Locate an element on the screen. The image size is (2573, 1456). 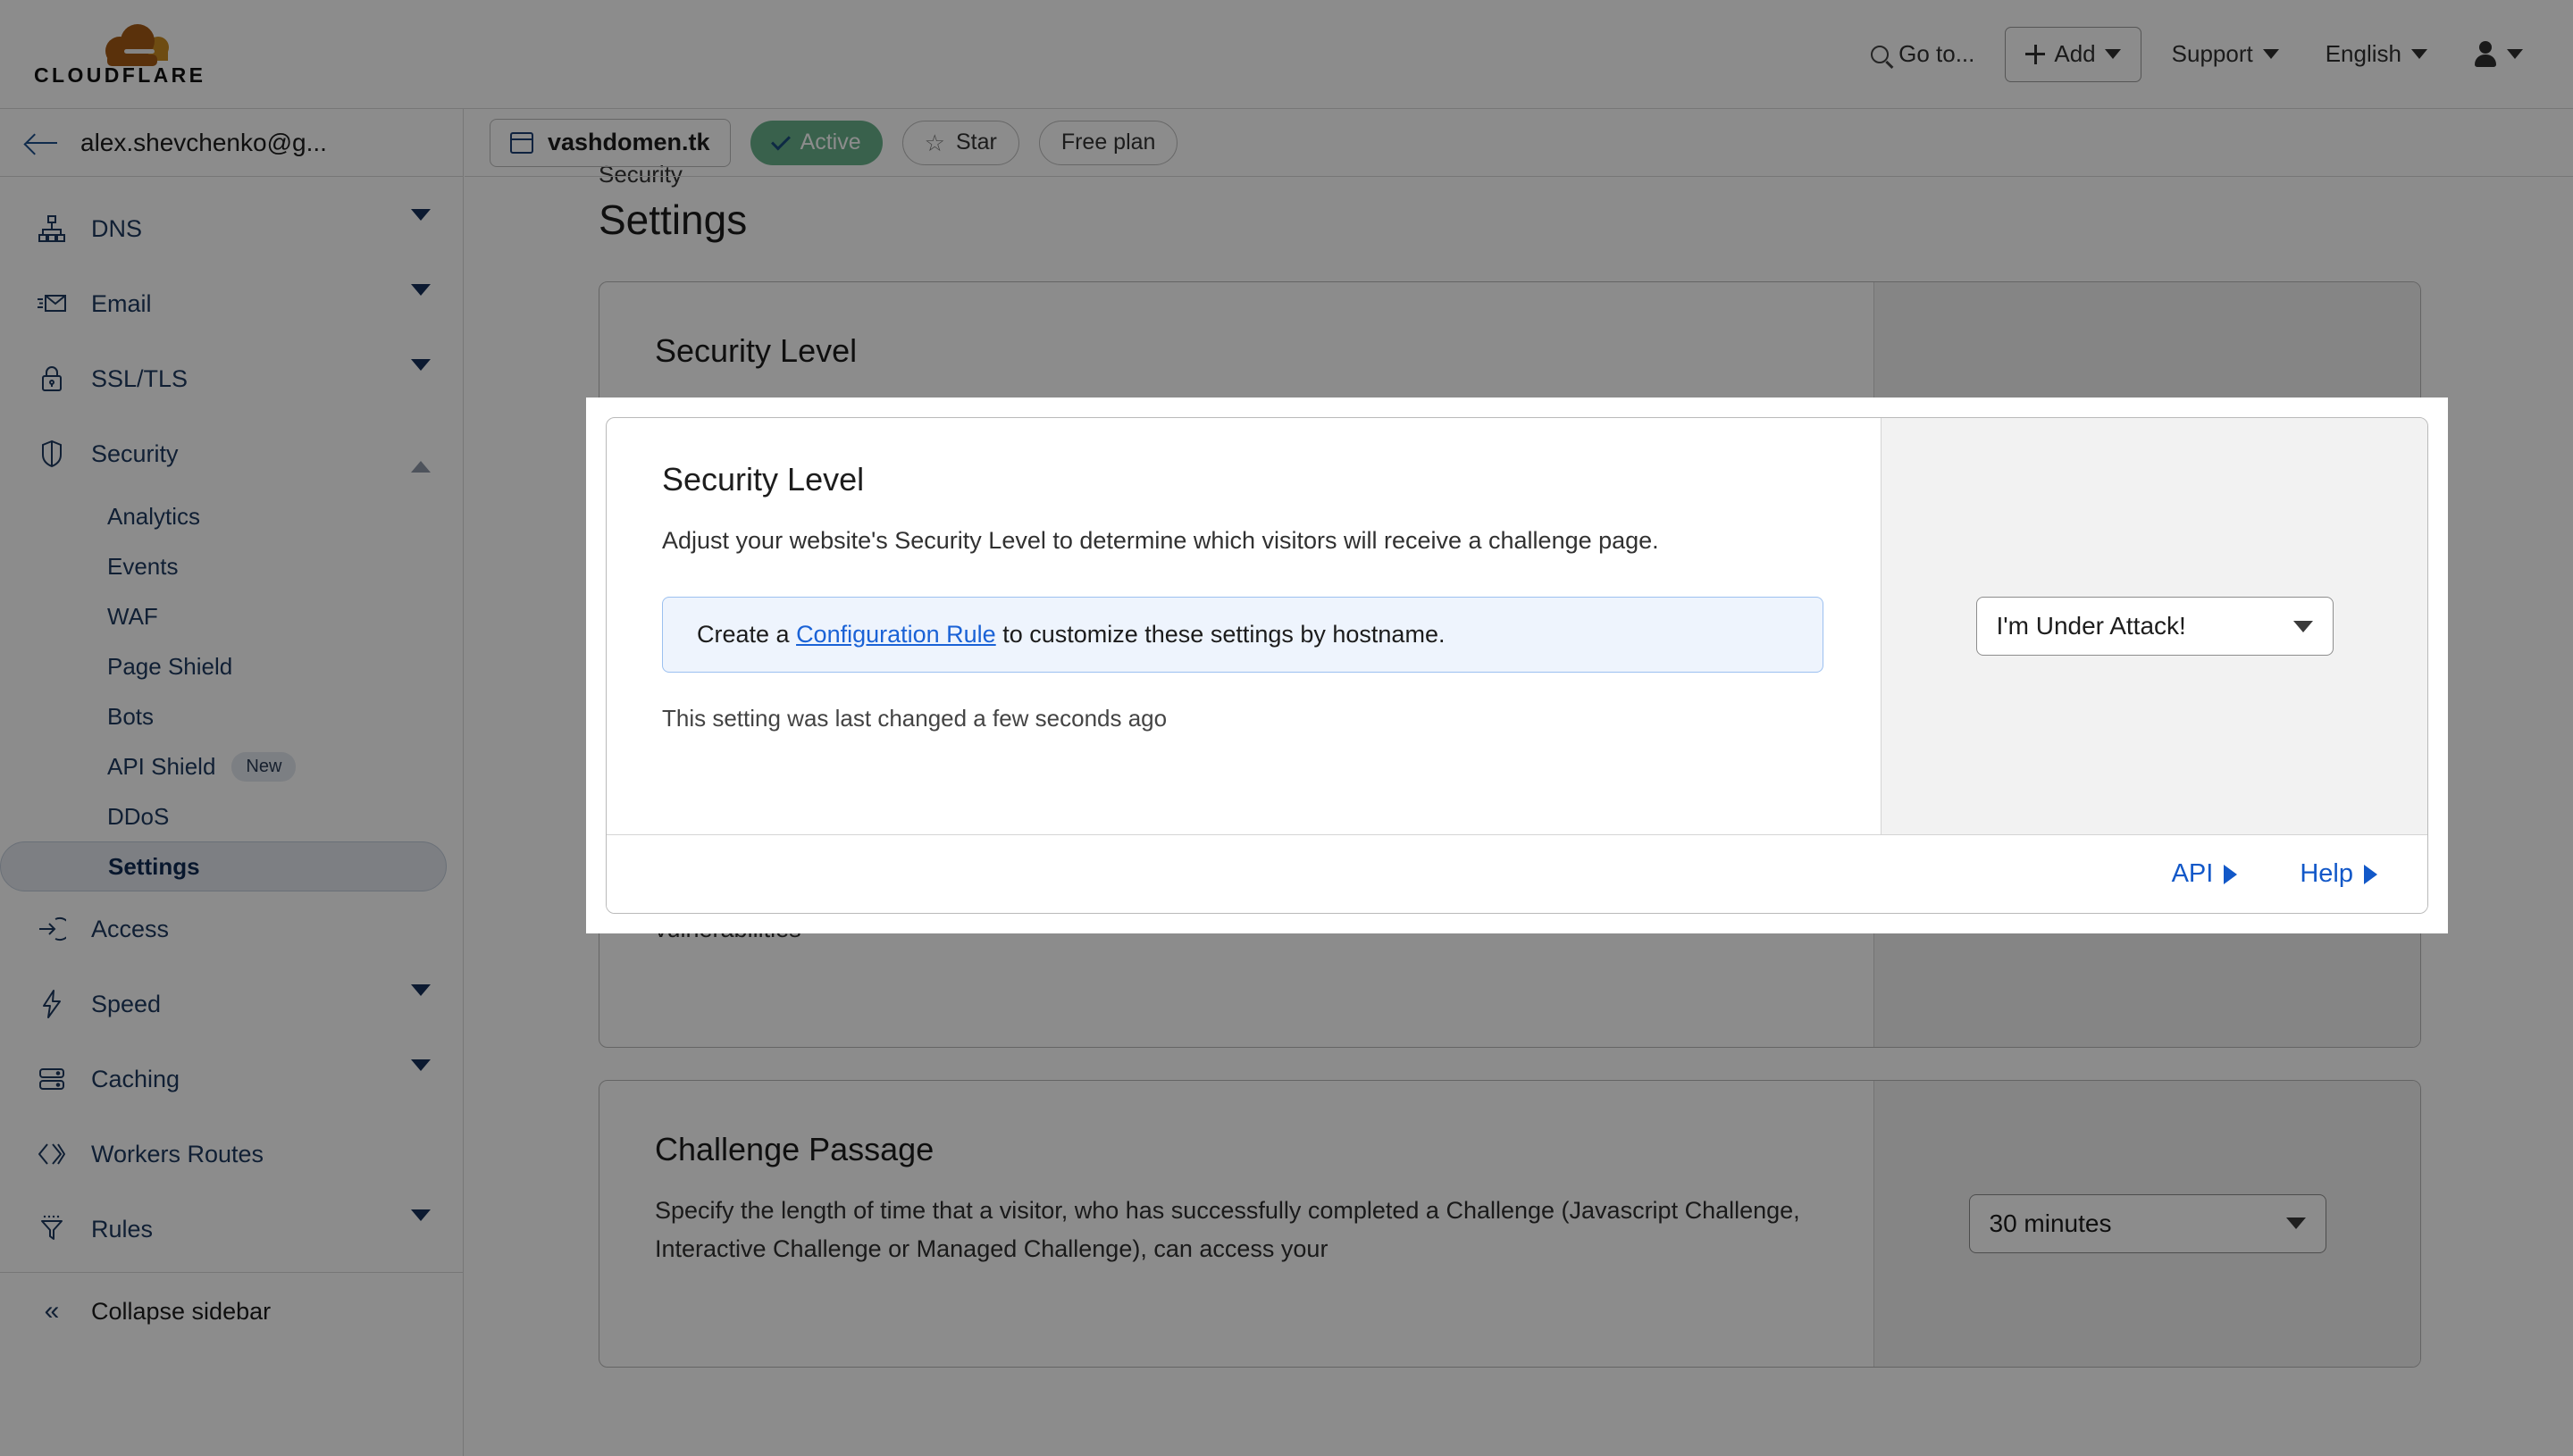
callout-suffix: to customize these settings by hostname. is located at coordinates (1220, 634).